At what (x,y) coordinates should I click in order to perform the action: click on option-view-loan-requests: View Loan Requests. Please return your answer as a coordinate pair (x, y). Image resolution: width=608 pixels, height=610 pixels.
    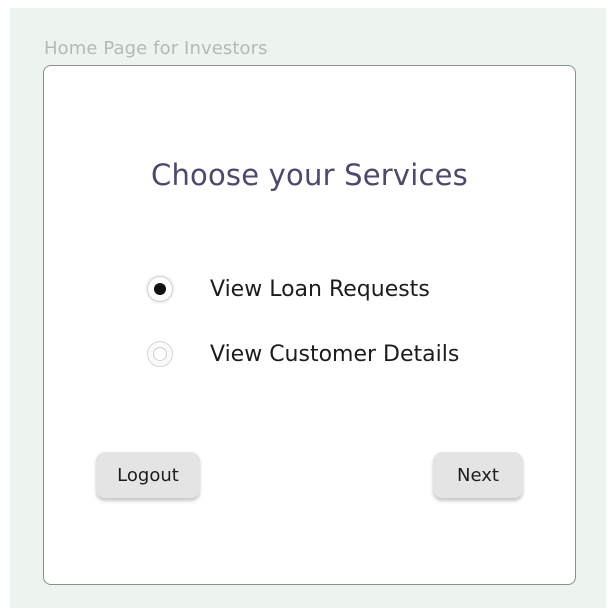
    Looking at the image, I should click on (288, 289).